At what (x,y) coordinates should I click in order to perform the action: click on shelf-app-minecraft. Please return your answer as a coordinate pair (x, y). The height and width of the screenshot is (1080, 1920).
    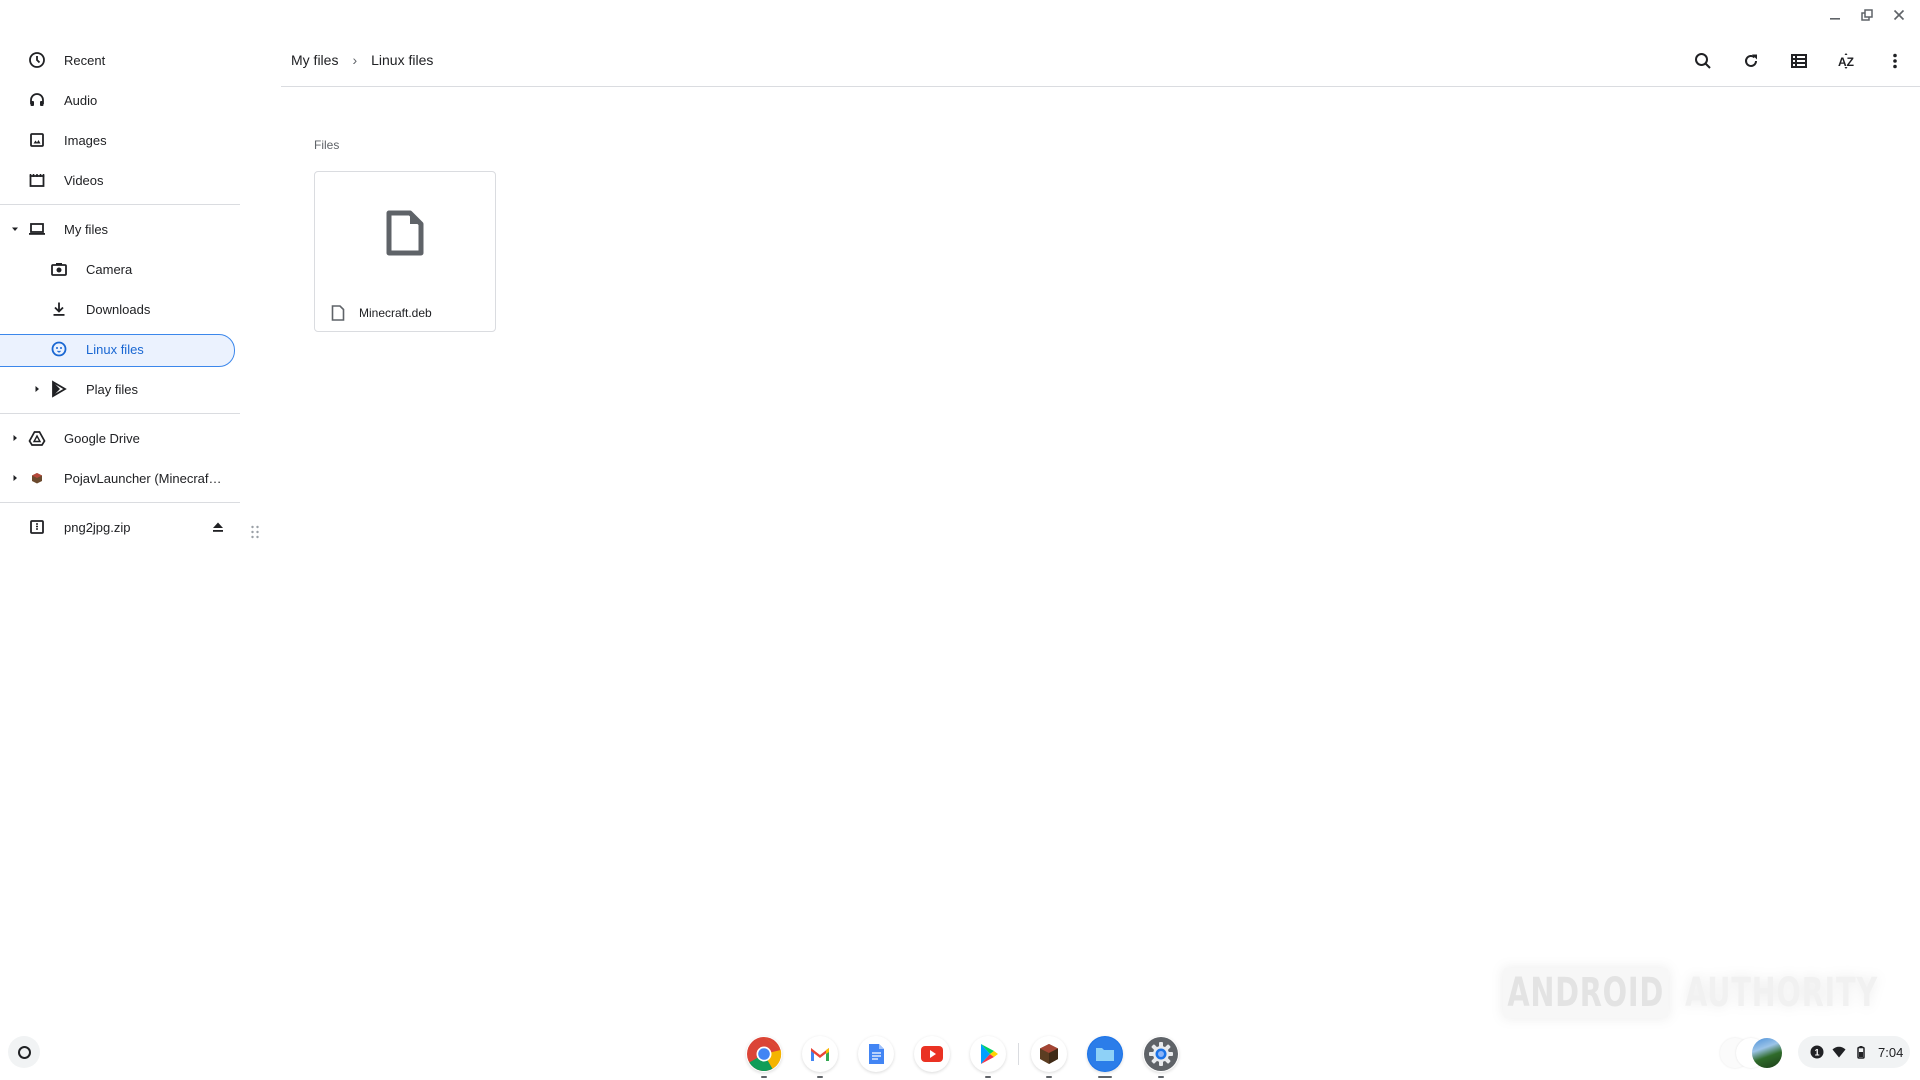
    Looking at the image, I should click on (1049, 1057).